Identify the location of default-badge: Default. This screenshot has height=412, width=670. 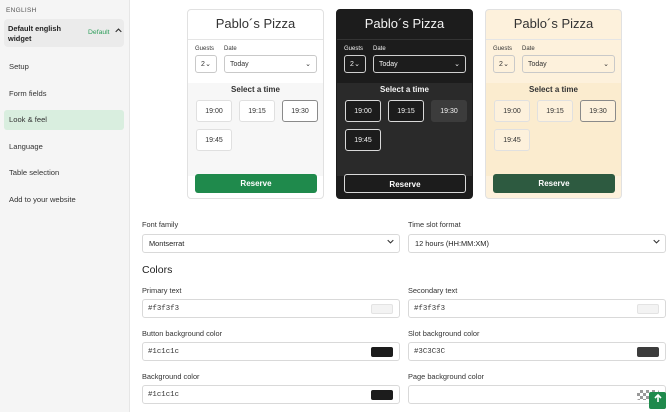
(99, 32).